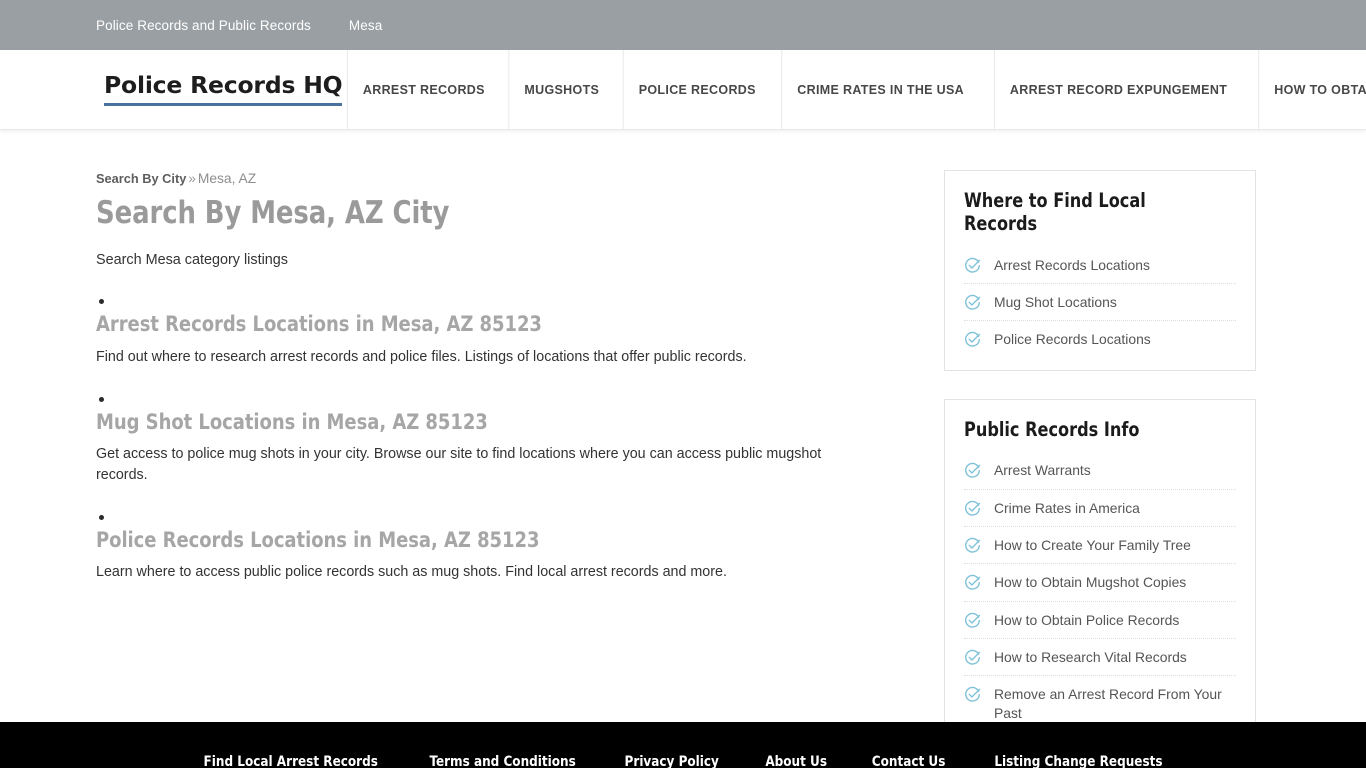 The width and height of the screenshot is (1366, 768). Describe the element at coordinates (503, 761) in the screenshot. I see `footer-link-terms-and-conditions: Terms and Conditions` at that location.